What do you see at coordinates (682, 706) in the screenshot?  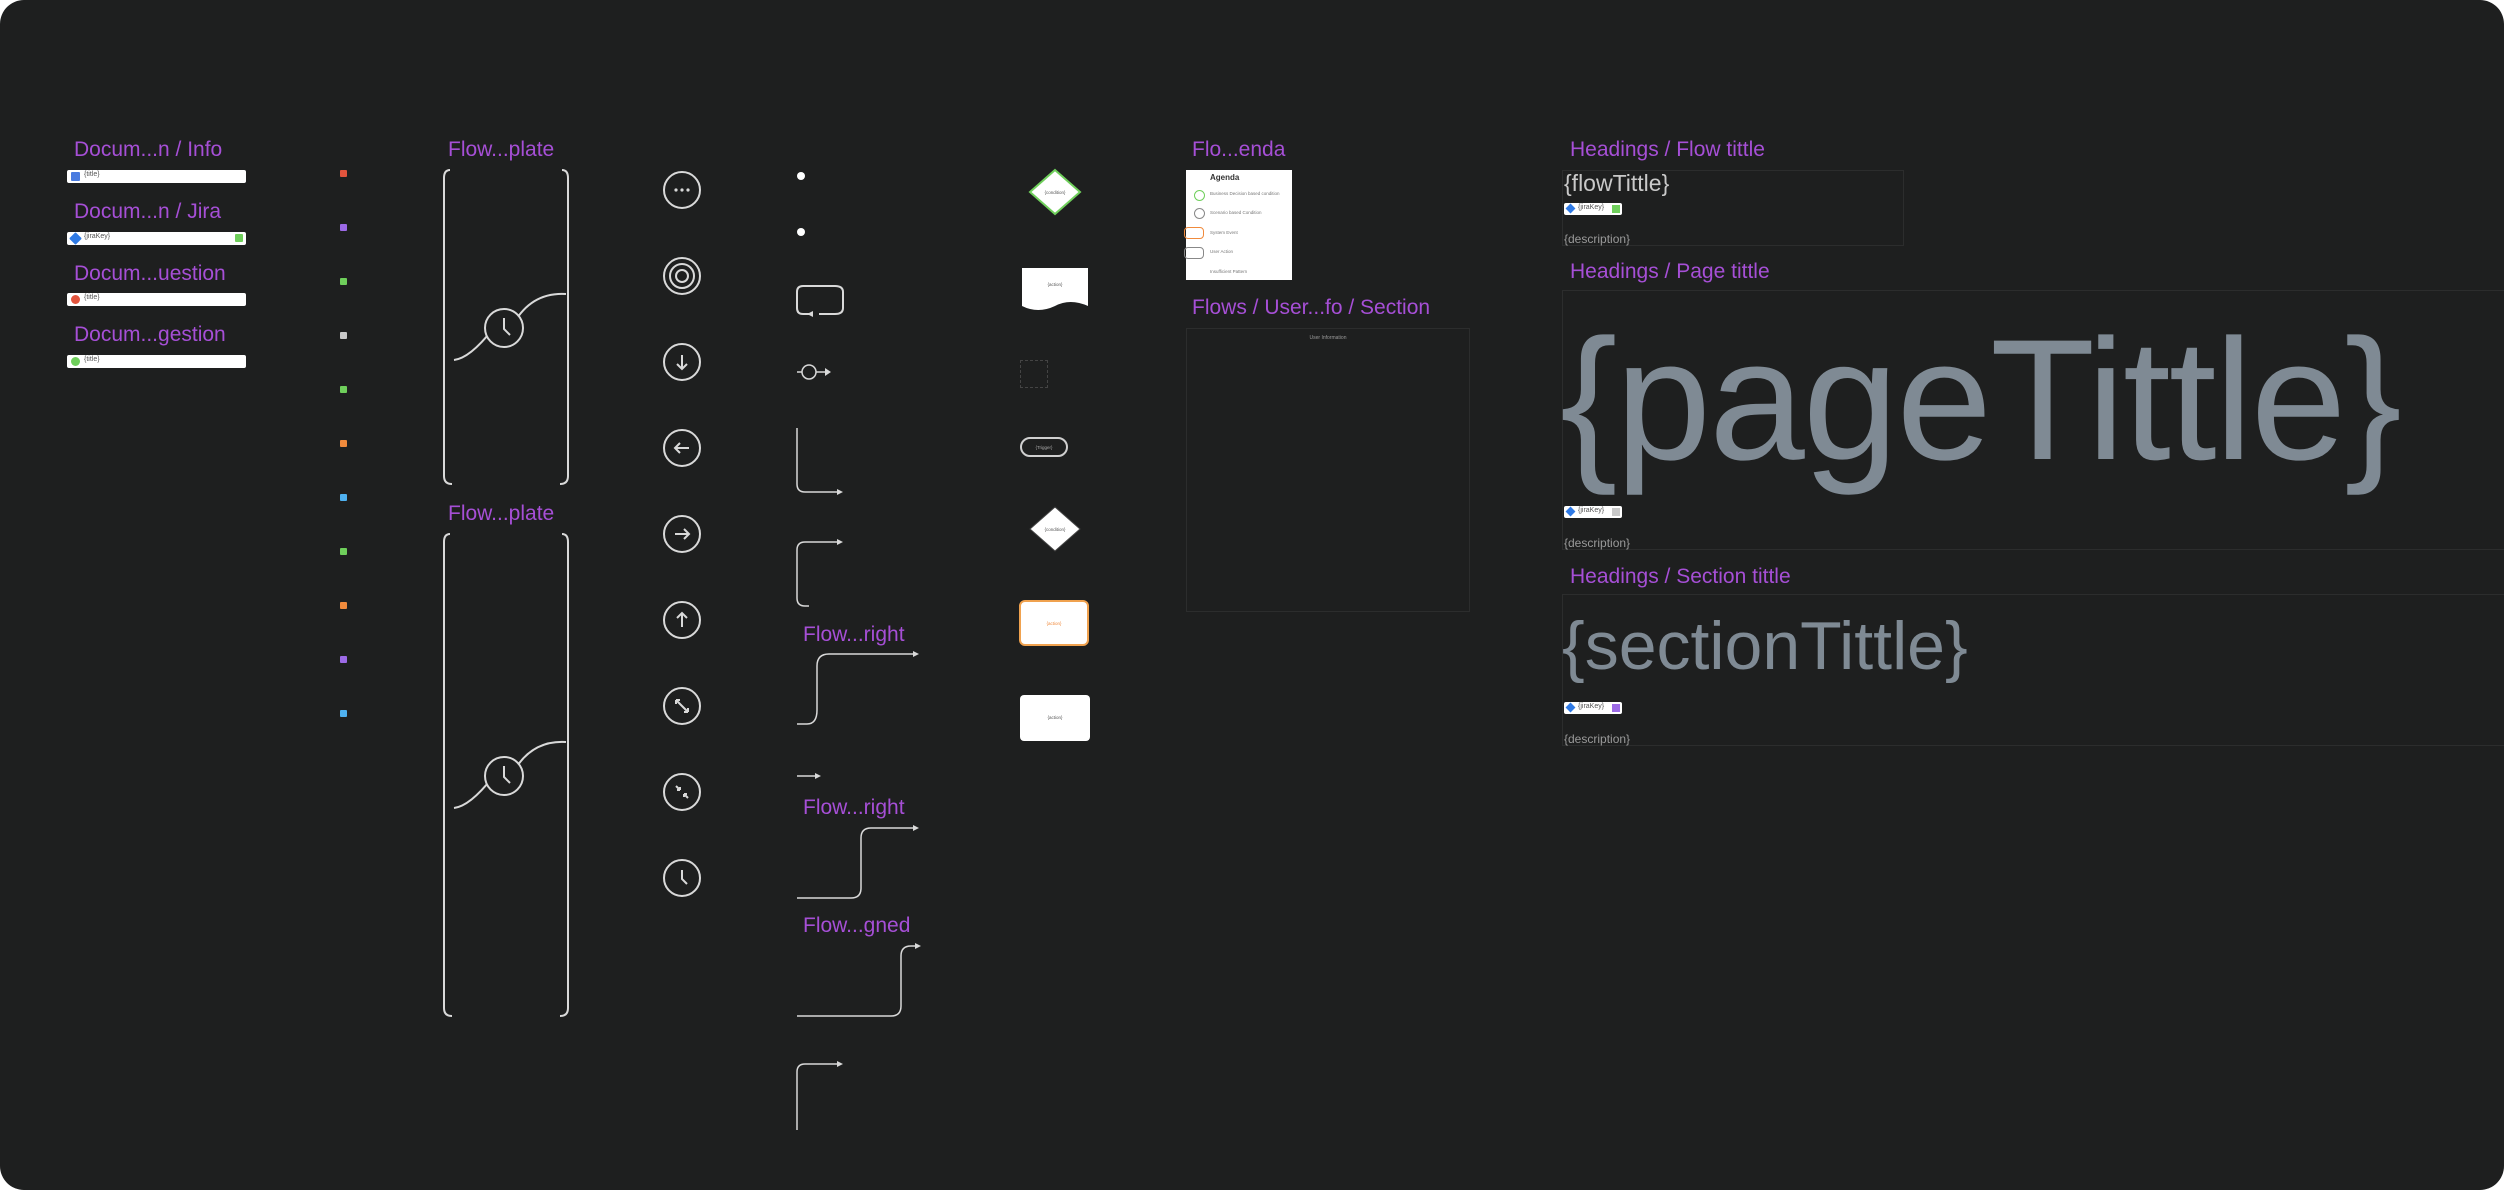 I see `expand-icon` at bounding box center [682, 706].